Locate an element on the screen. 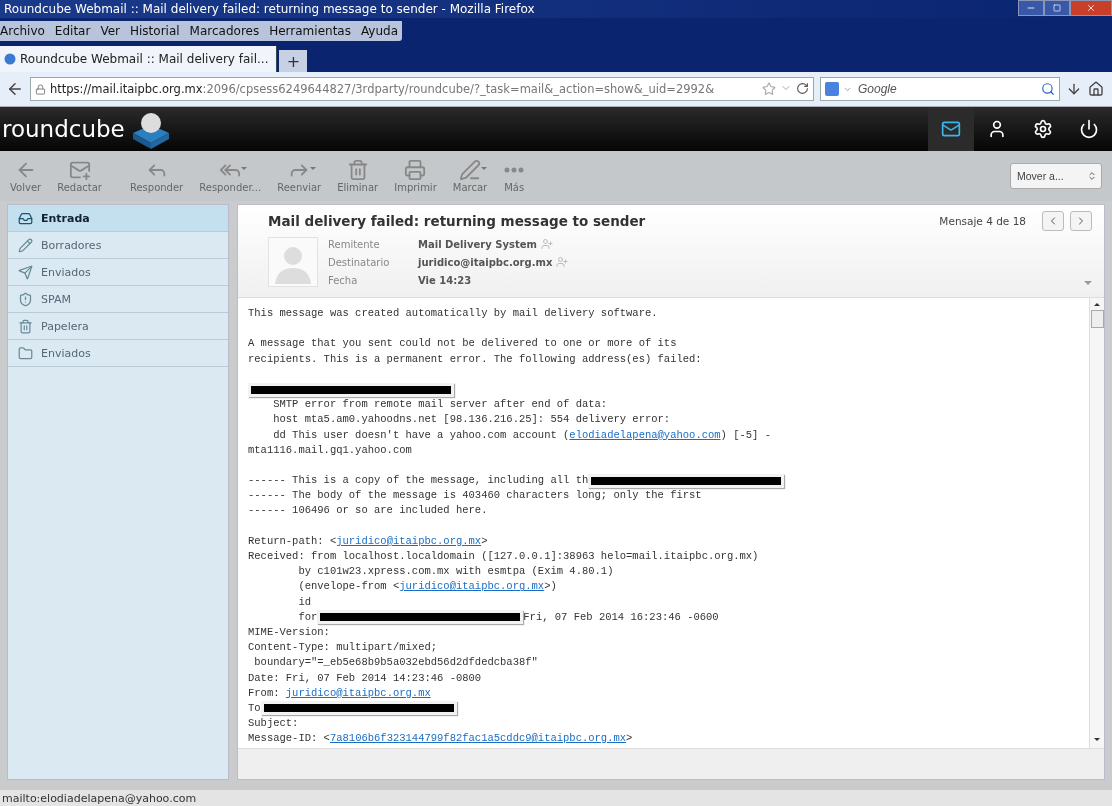  body-text: (envelope-from < is located at coordinates (348, 587).